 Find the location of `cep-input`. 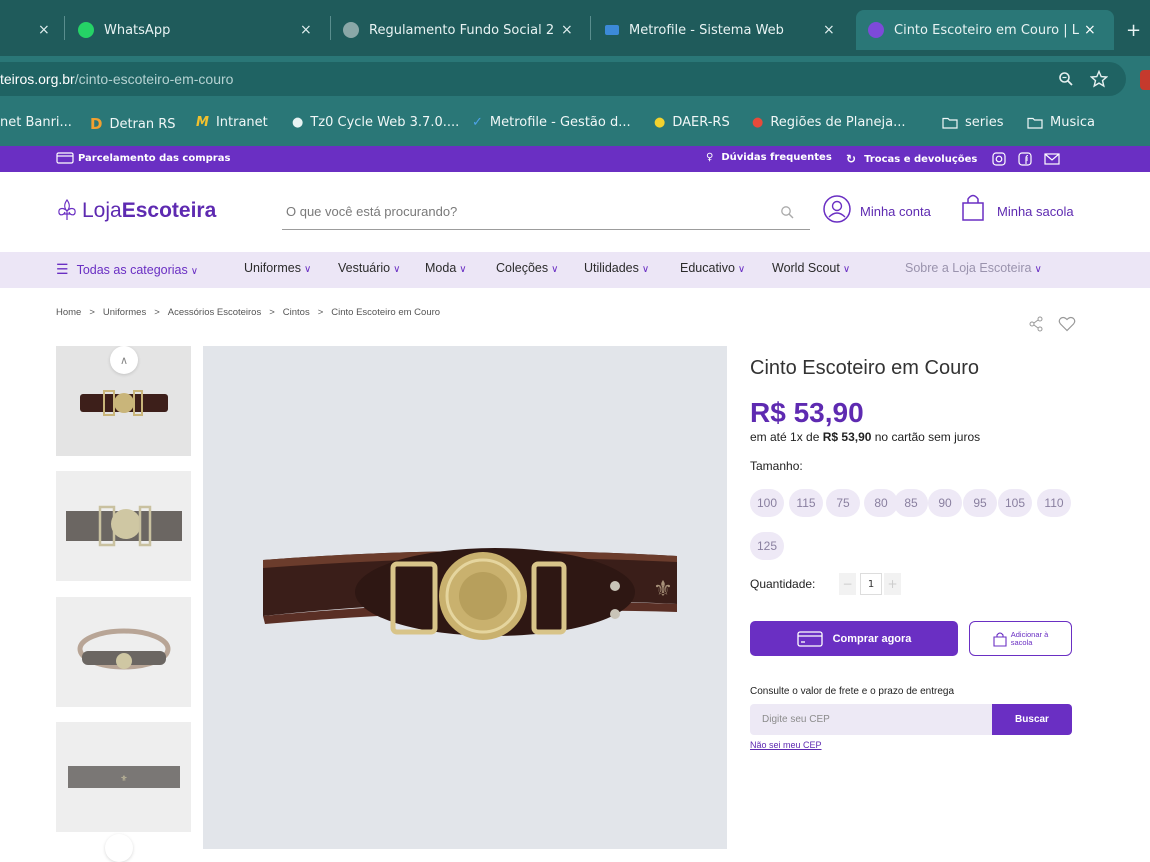

cep-input is located at coordinates (871, 719).